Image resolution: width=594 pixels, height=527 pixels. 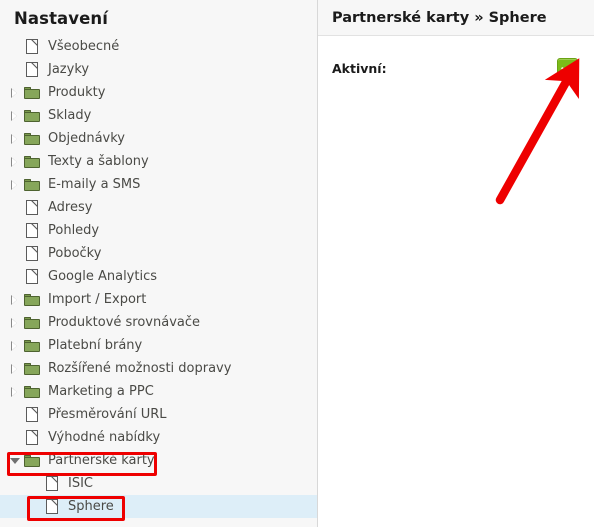 I want to click on tree-item-label: Google Analytics, so click(x=103, y=276).